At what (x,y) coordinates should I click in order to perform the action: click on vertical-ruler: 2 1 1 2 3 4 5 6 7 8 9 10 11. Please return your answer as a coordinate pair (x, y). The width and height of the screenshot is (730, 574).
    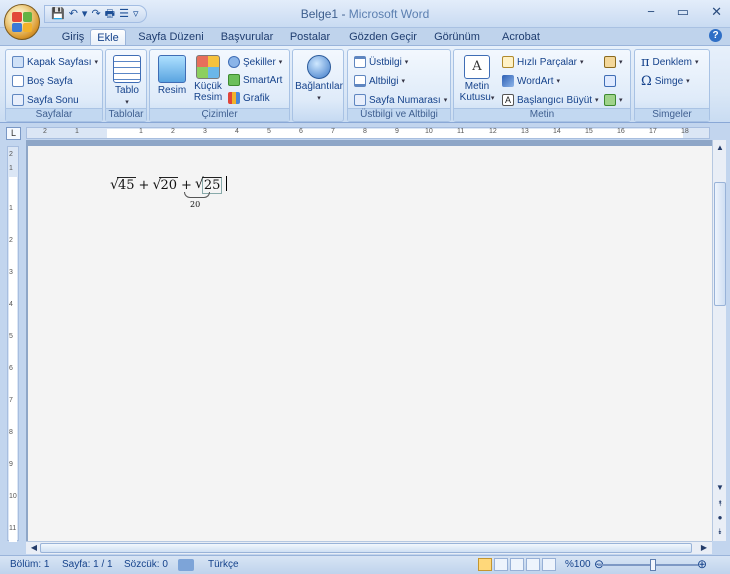
    Looking at the image, I should click on (13, 344).